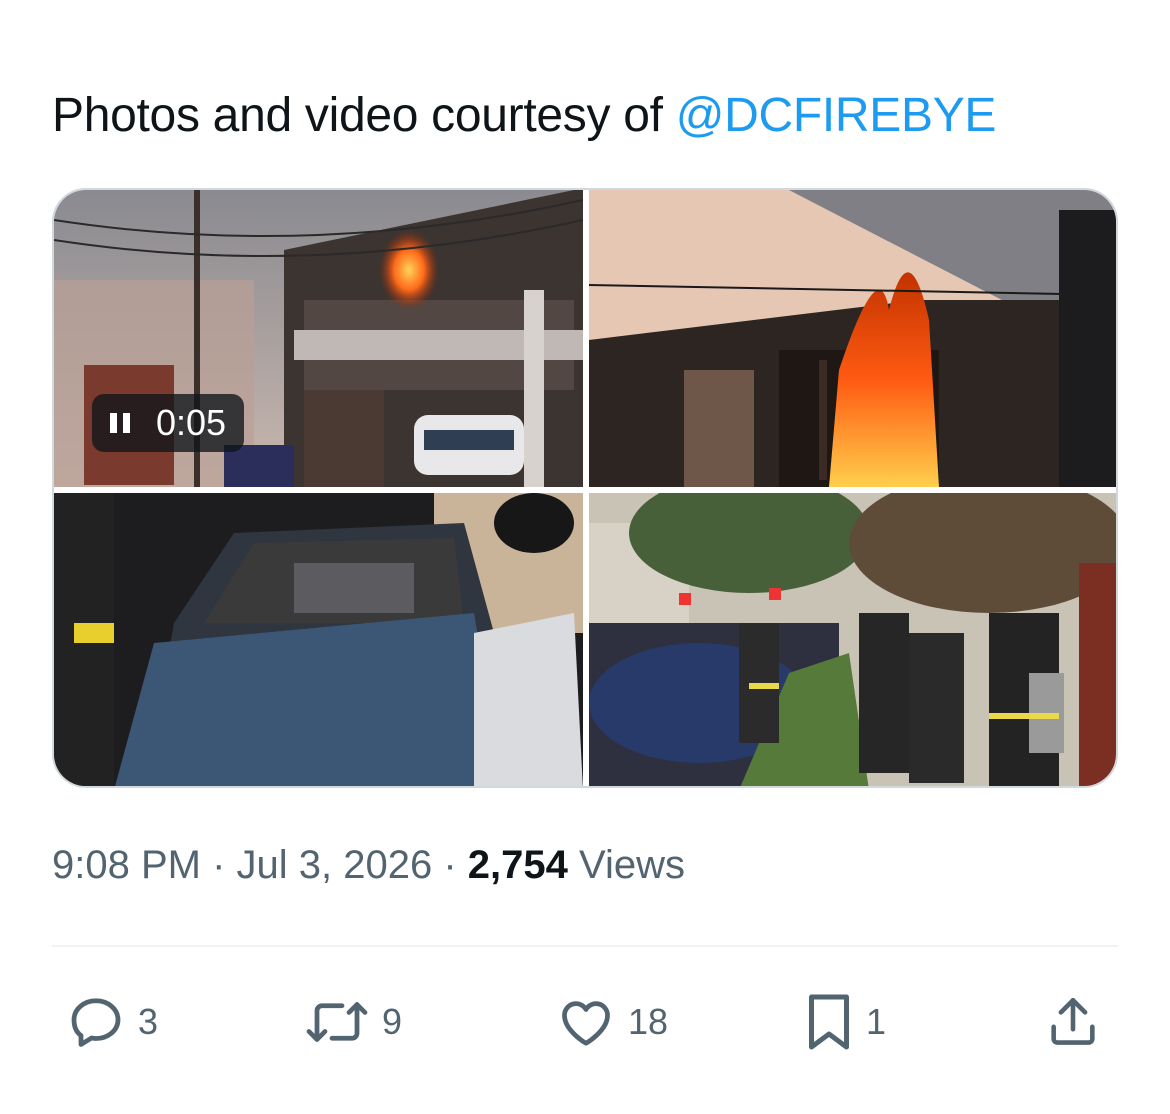 Image resolution: width=1170 pixels, height=1114 pixels. I want to click on mention-link: @DCFIREBYE, so click(836, 115).